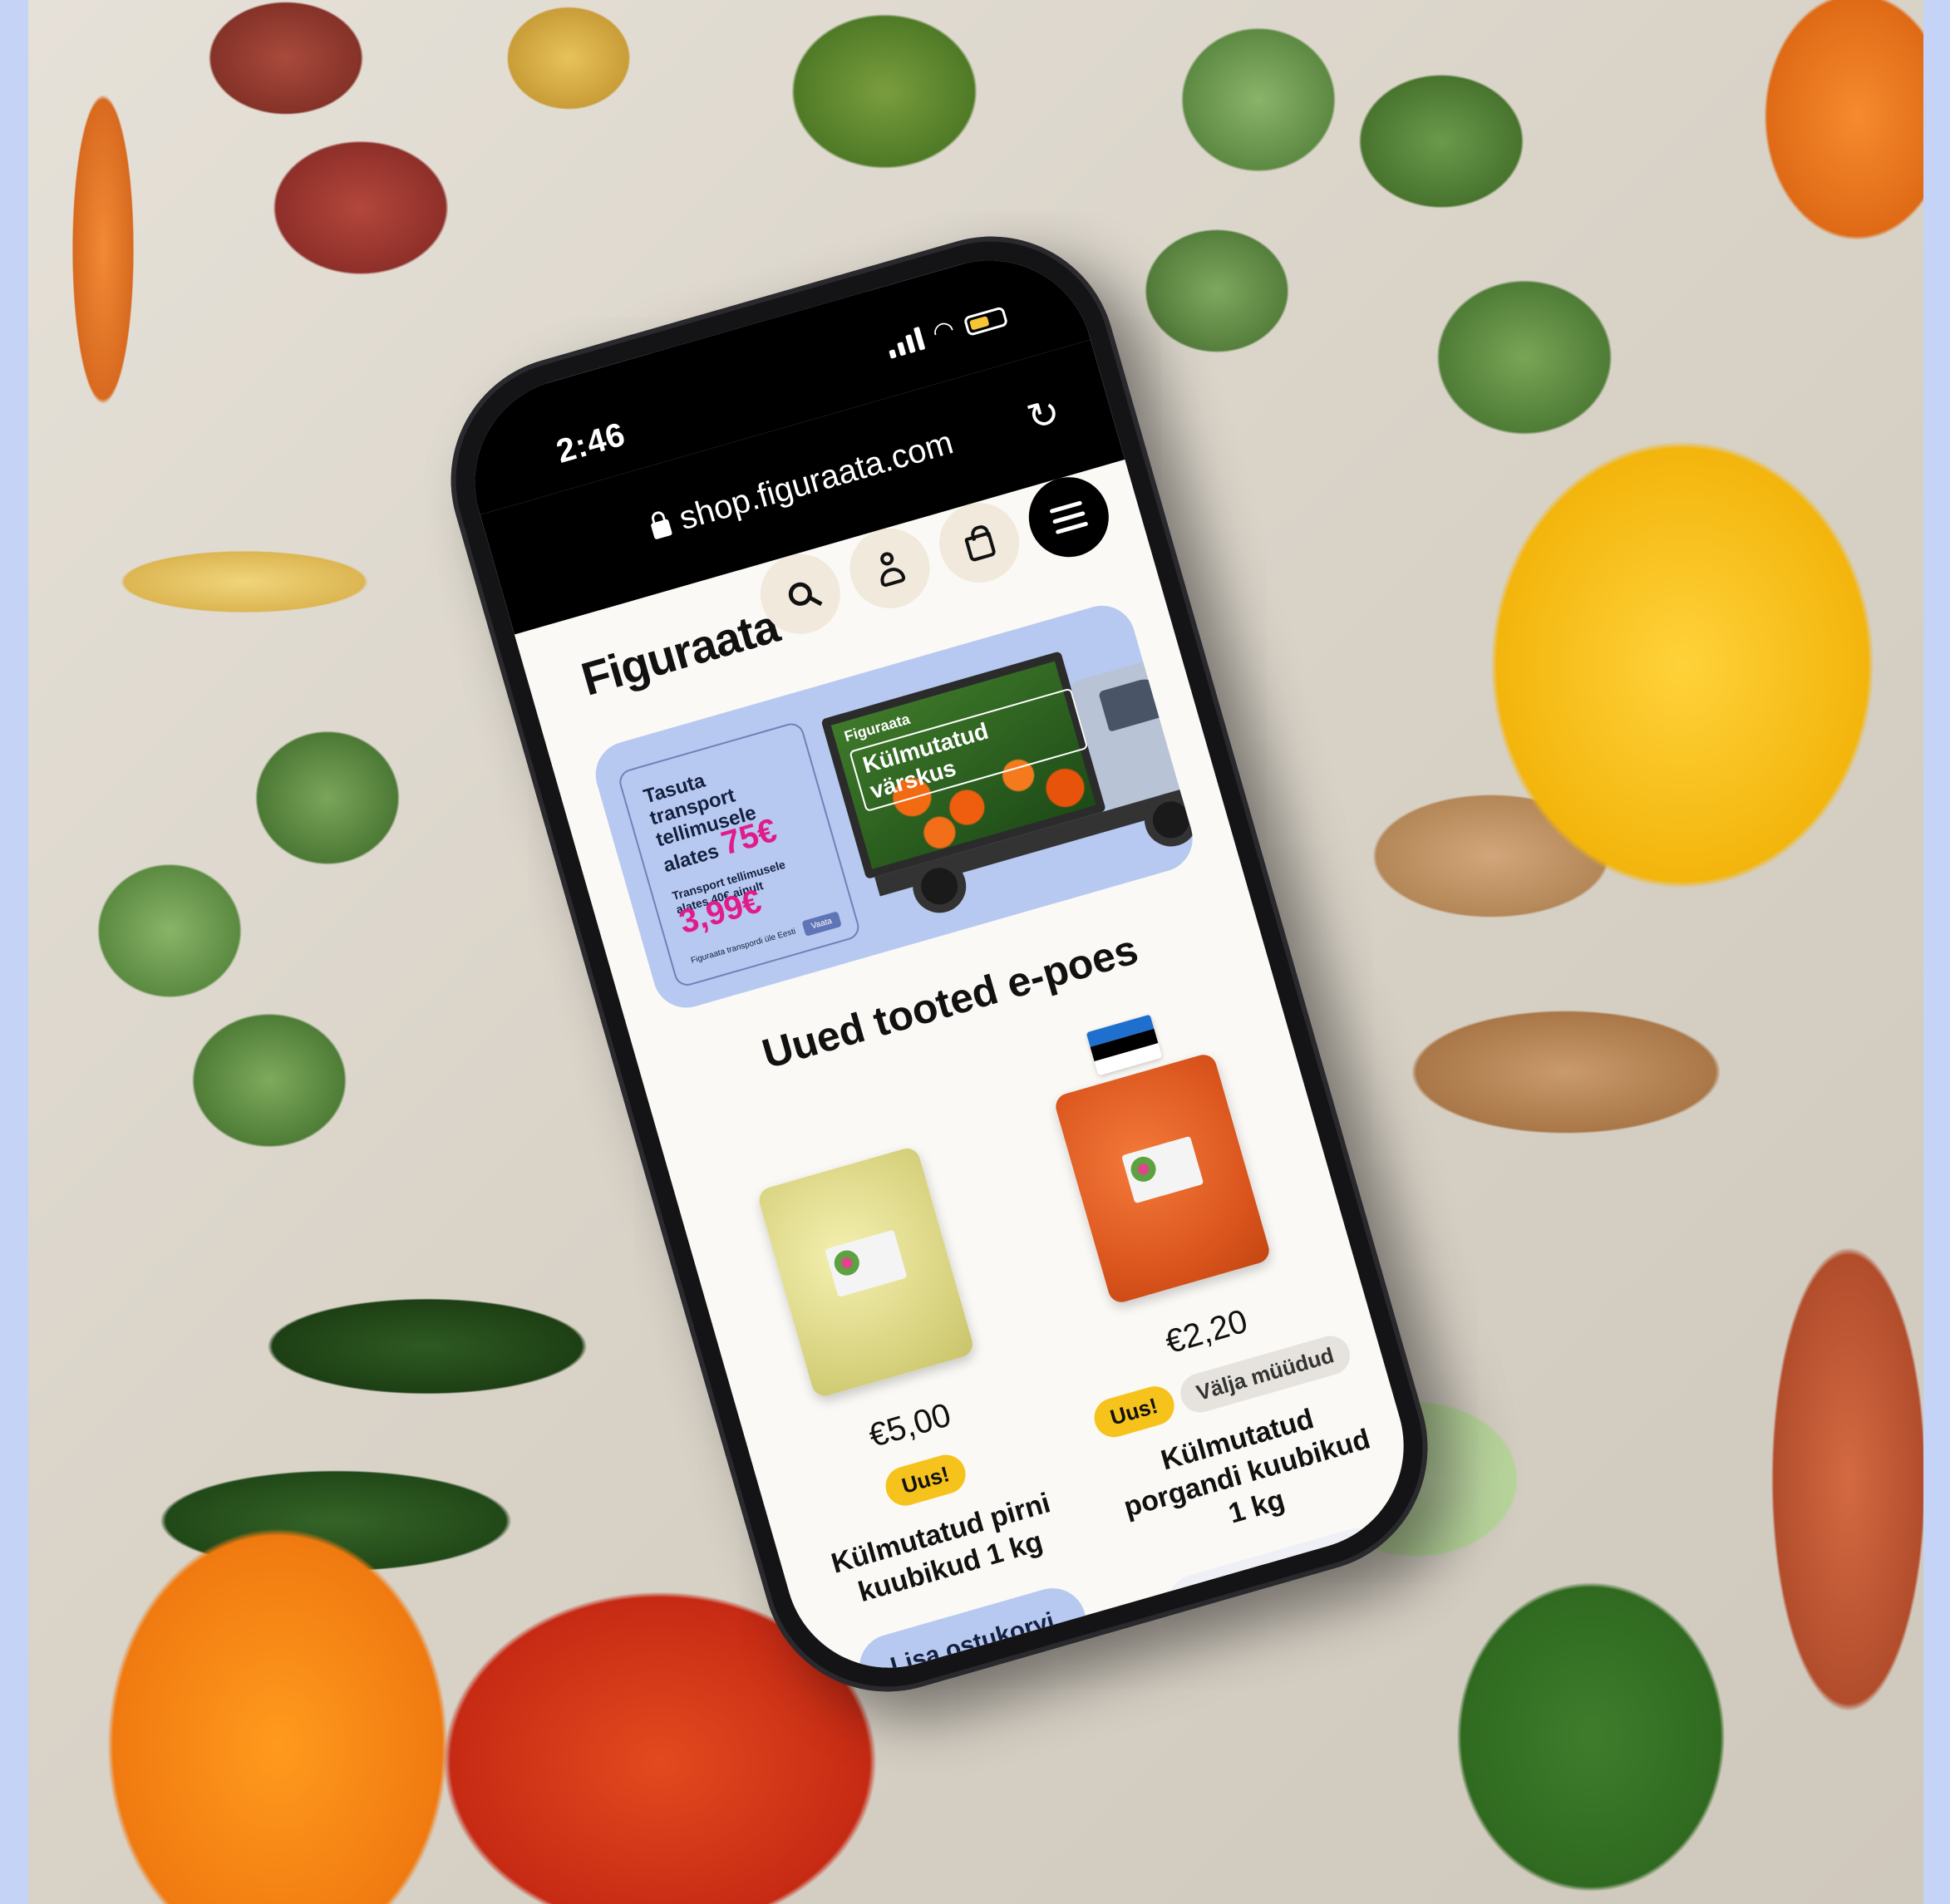 This screenshot has width=1950, height=1904. Describe the element at coordinates (680, 652) in the screenshot. I see `site-logo: Figuraata` at that location.